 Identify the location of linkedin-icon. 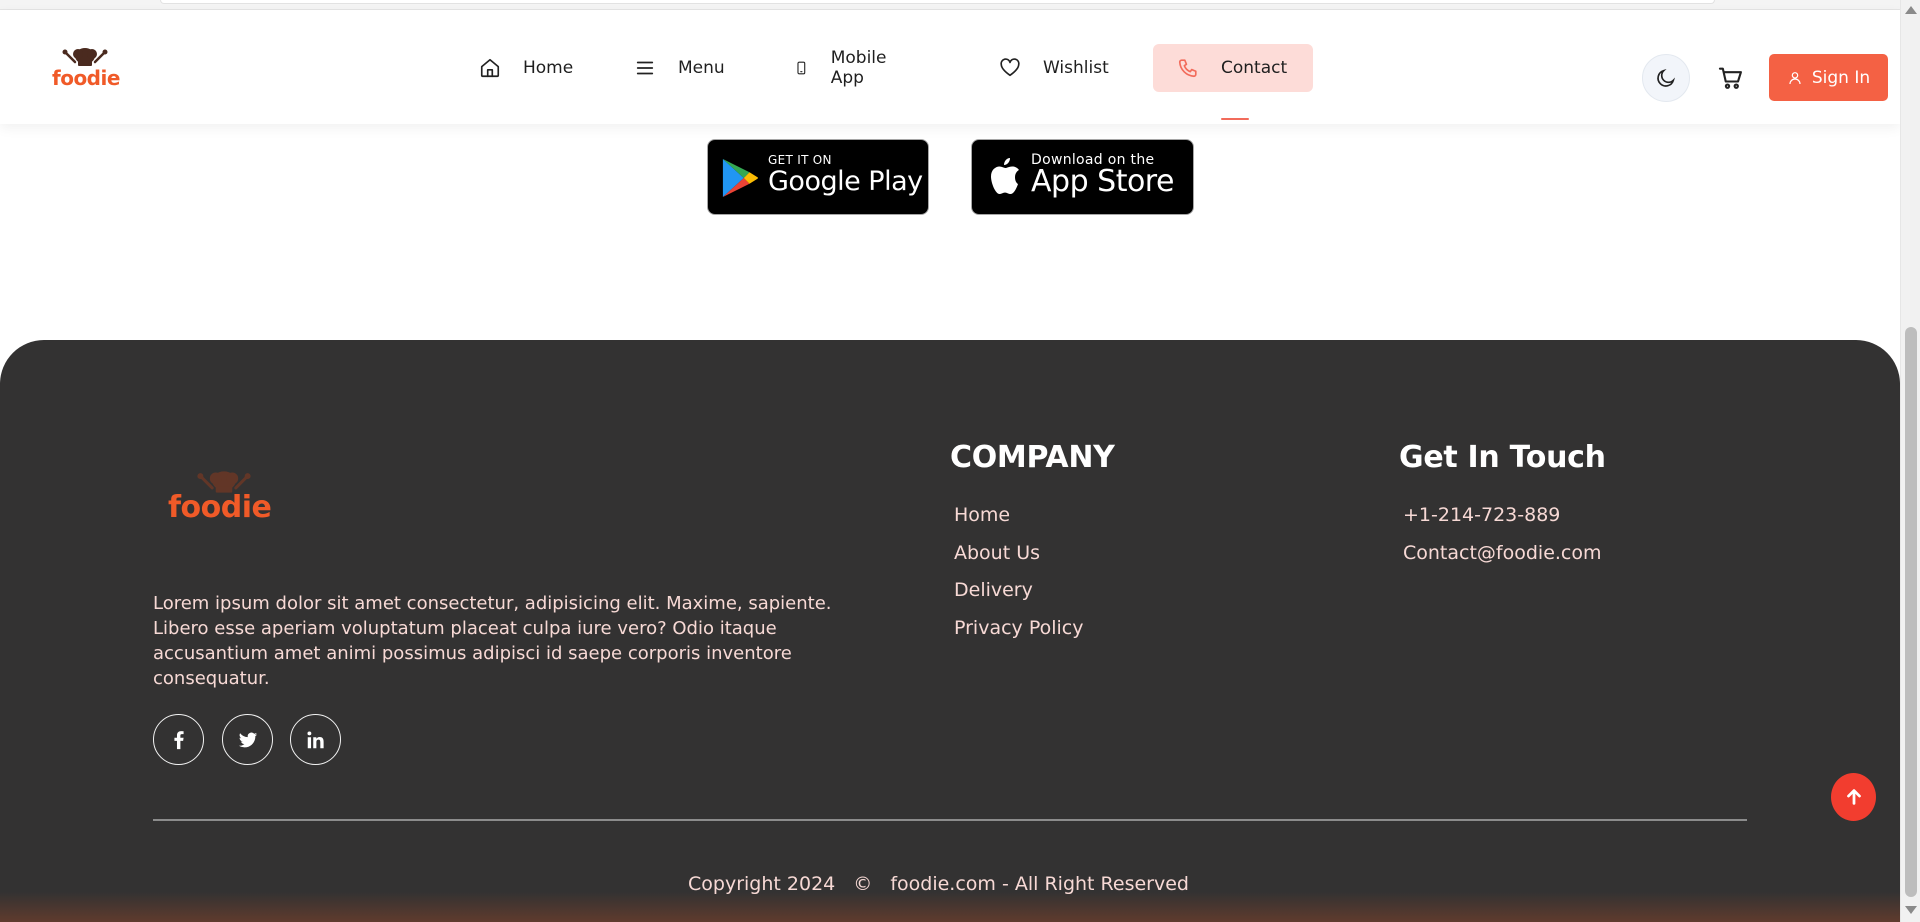
(315, 739).